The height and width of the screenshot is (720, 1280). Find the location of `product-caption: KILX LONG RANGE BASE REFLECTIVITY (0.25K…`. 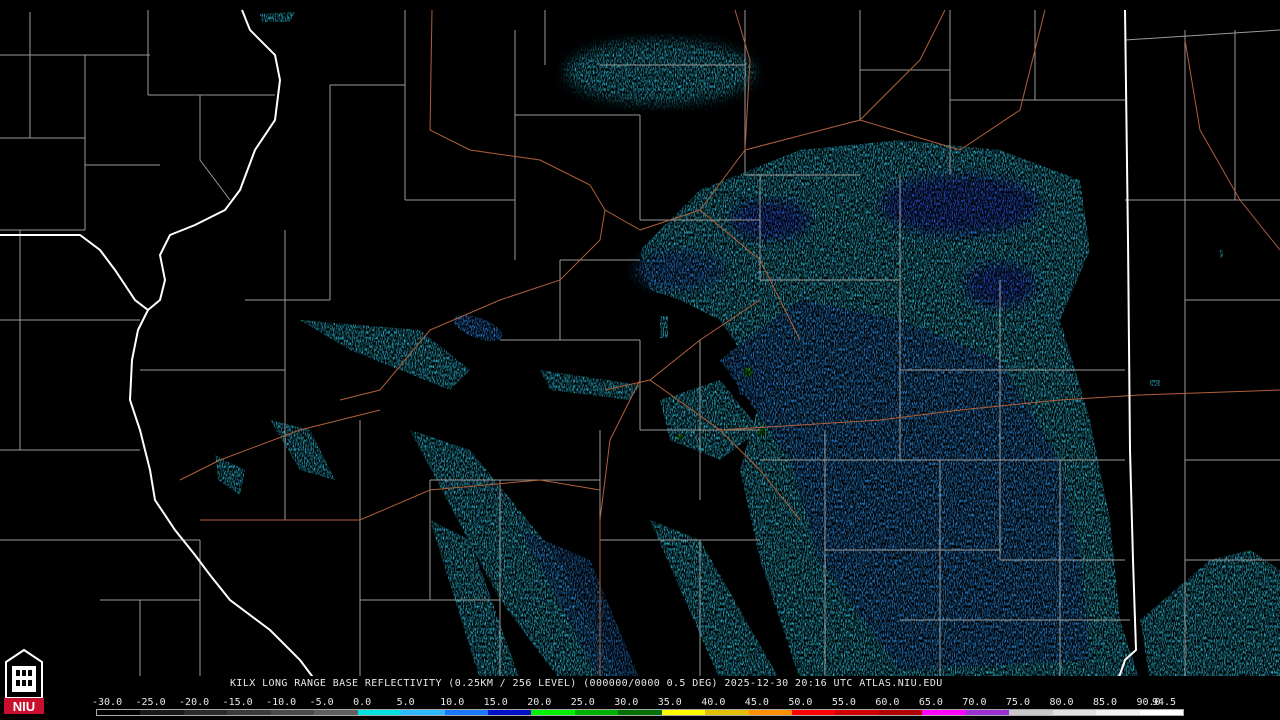

product-caption: KILX LONG RANGE BASE REFLECTIVITY (0.25K… is located at coordinates (586, 683).